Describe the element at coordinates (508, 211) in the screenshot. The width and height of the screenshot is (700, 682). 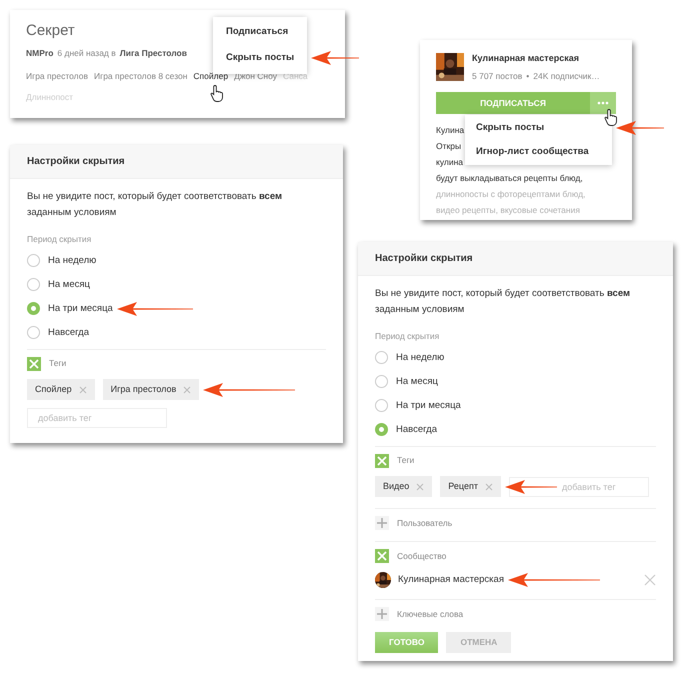
I see `description-line: видео рецепты, вкусовые сочетания` at that location.